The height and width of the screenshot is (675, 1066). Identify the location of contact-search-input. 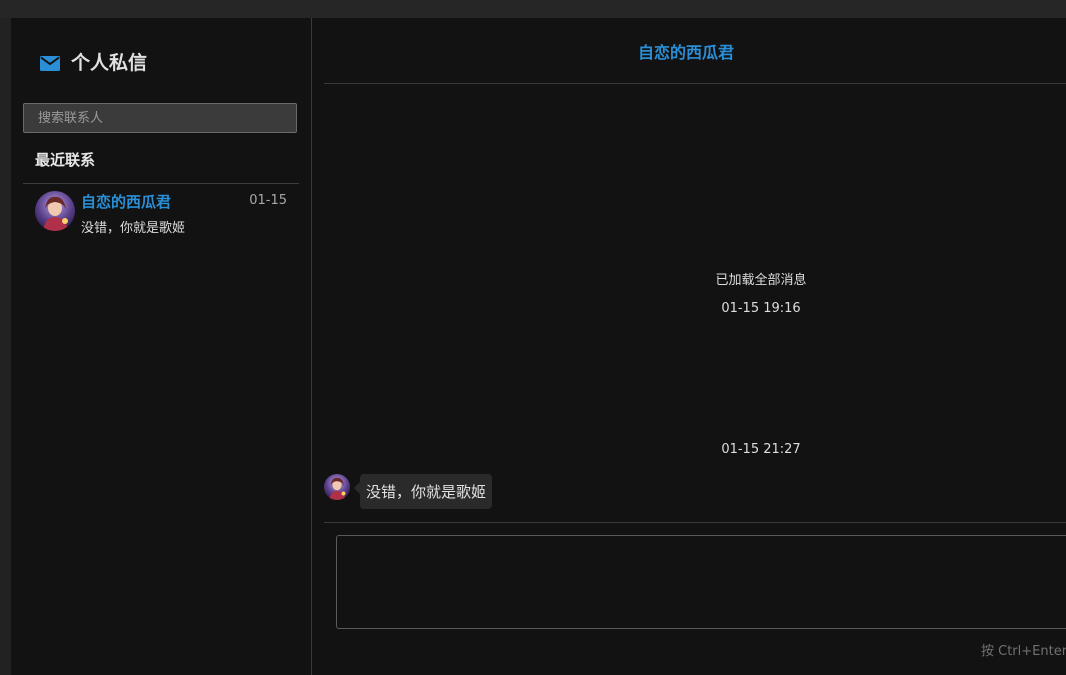
(160, 118).